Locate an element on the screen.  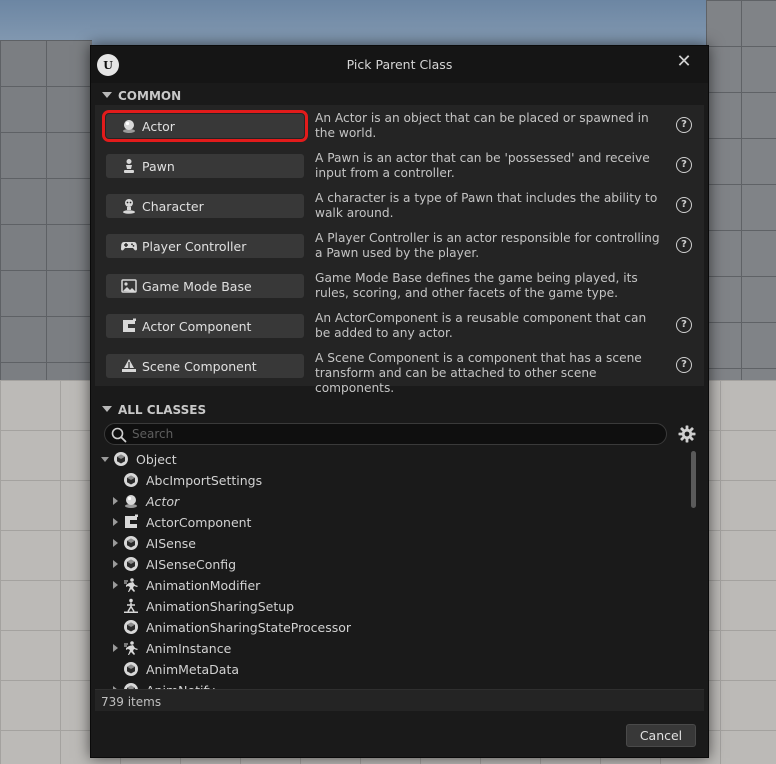
character-button: Character is located at coordinates (205, 206).